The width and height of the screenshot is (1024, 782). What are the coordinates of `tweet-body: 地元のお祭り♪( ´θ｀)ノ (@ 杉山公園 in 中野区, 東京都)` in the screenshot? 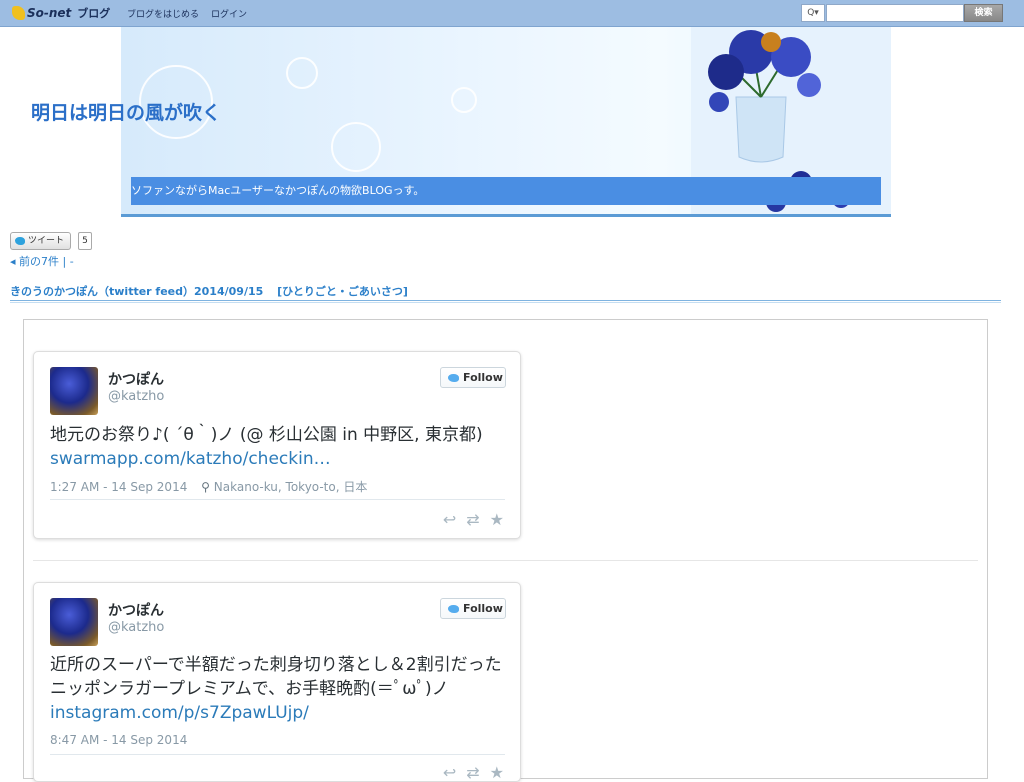 It's located at (266, 435).